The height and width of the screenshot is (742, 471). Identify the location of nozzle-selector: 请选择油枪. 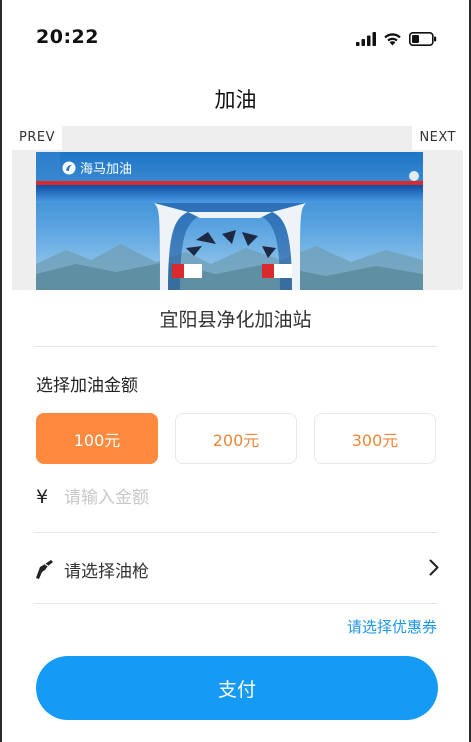
(236, 569).